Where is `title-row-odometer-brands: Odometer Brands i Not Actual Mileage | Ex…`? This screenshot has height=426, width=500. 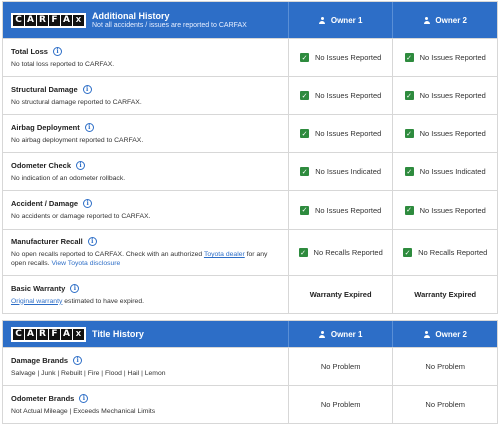 title-row-odometer-brands: Odometer Brands i Not Actual Mileage | Ex… is located at coordinates (250, 404).